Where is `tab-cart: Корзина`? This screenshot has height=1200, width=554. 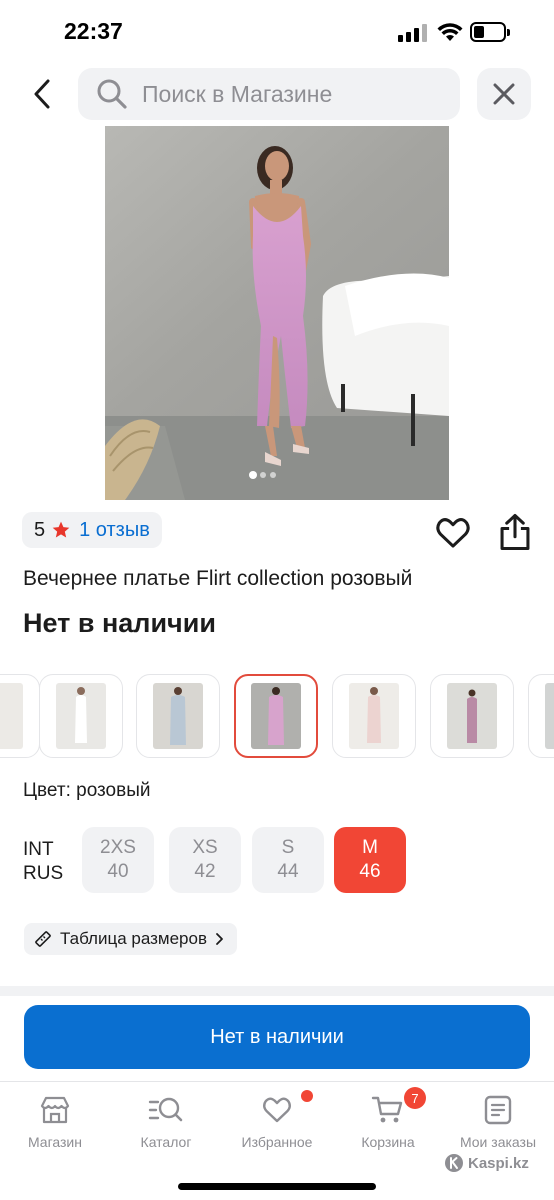
tab-cart: Корзина is located at coordinates (388, 1122).